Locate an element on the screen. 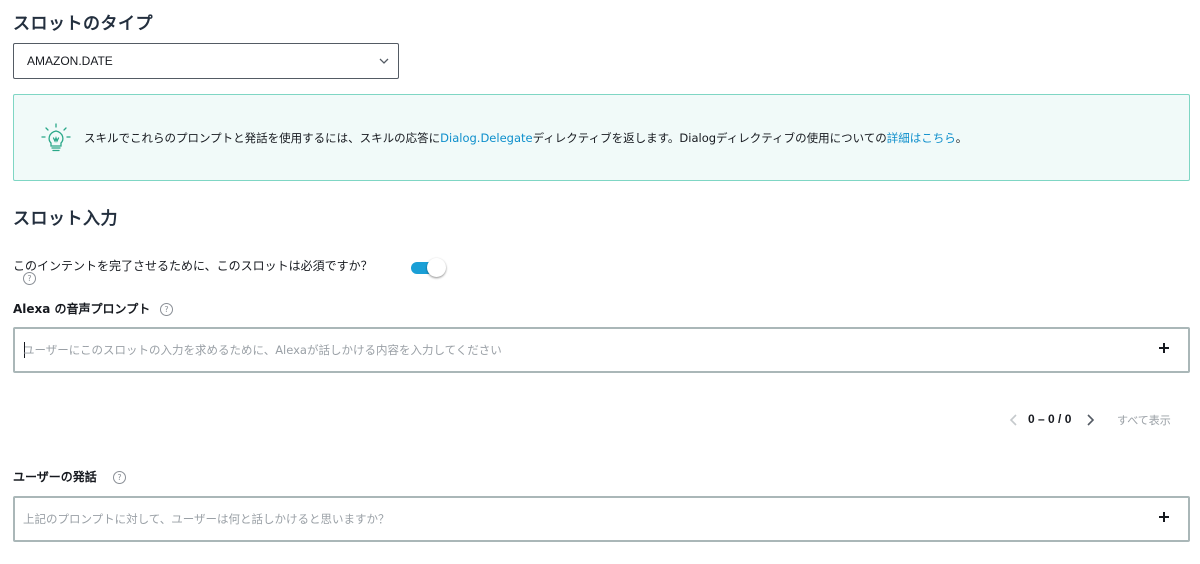 This screenshot has height=564, width=1200. user-utterance-label: ユーザーの発話 is located at coordinates (55, 477).